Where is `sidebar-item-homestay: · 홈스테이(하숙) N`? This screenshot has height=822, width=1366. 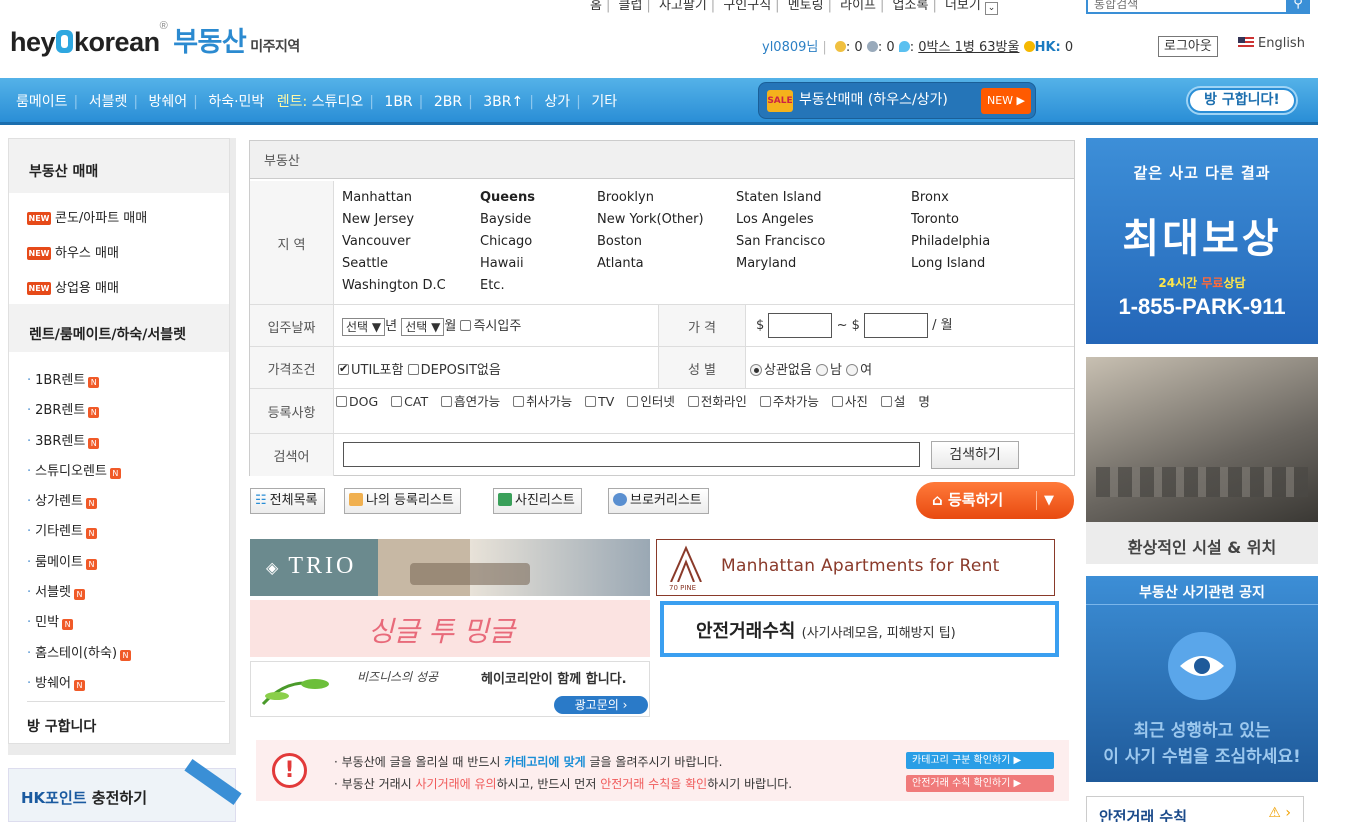 sidebar-item-homestay: · 홈스테이(하숙) N is located at coordinates (79, 651).